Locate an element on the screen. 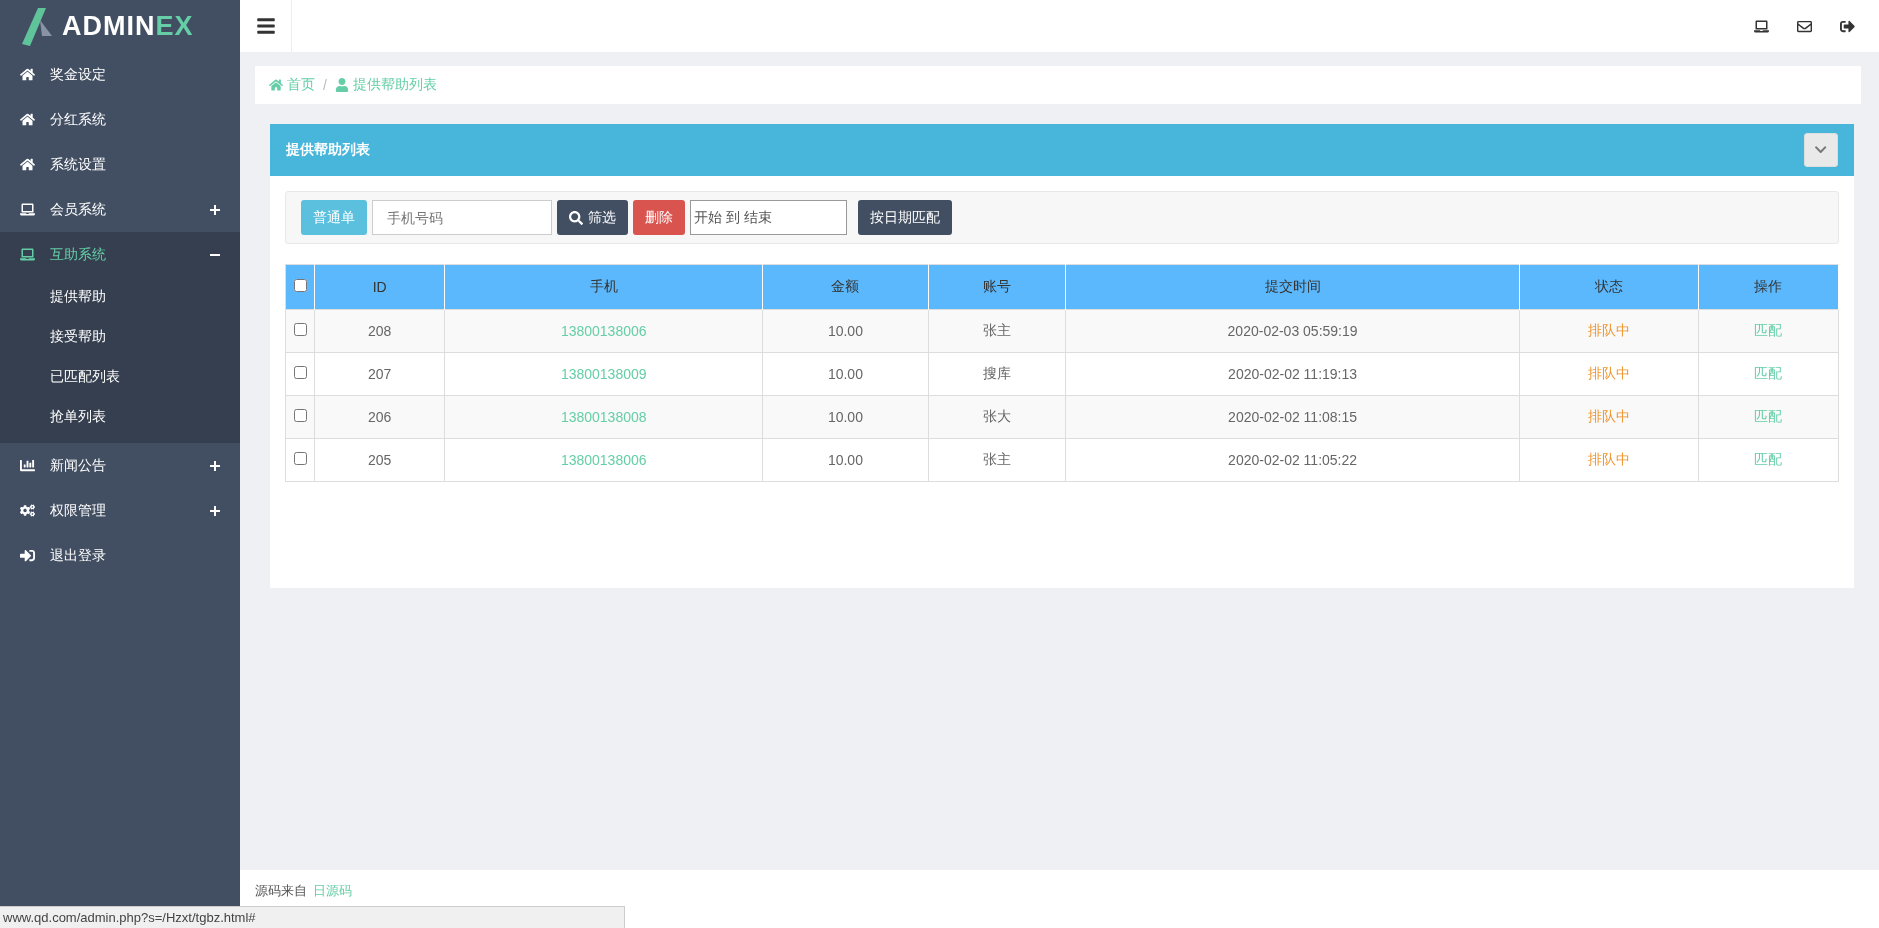  search-icon is located at coordinates (576, 217).